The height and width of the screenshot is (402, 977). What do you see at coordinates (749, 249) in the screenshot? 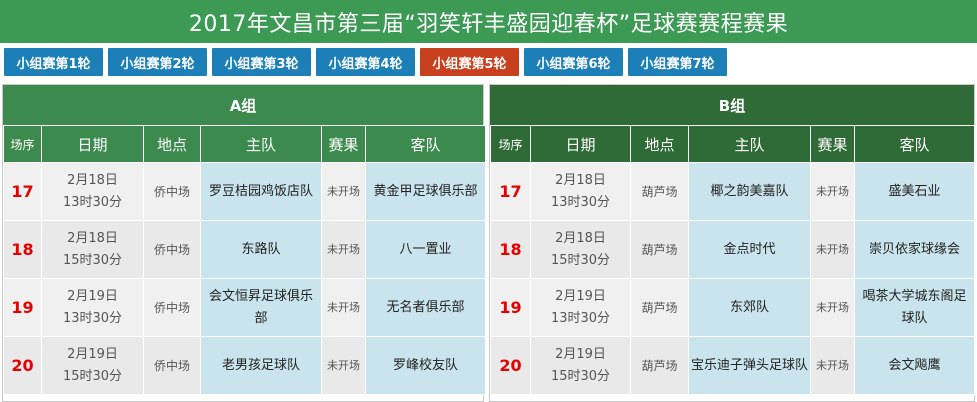
I see `home-team: 金点时代` at bounding box center [749, 249].